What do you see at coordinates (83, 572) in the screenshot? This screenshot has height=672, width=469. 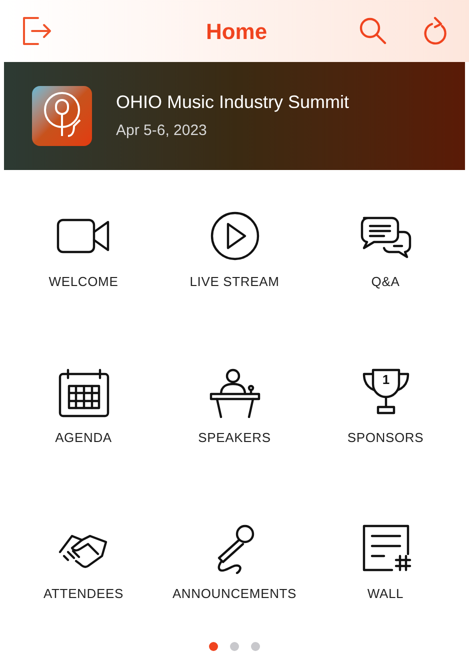 I see `menu-tile: ATTENDEES` at bounding box center [83, 572].